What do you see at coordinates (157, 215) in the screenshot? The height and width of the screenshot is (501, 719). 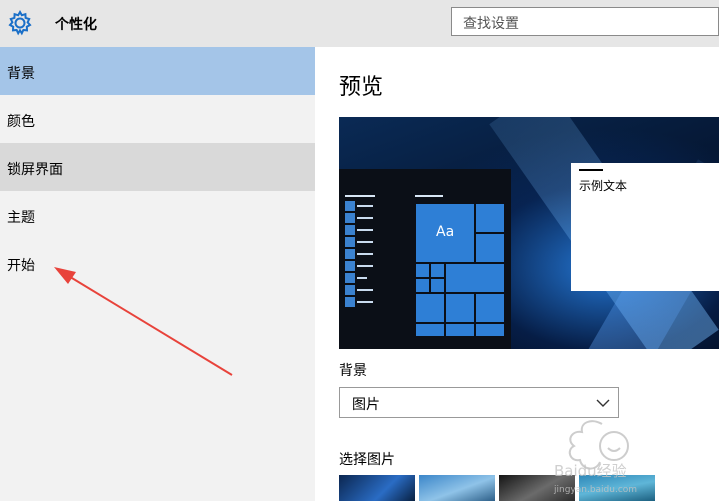 I see `sidebar-item-themes: 主题` at bounding box center [157, 215].